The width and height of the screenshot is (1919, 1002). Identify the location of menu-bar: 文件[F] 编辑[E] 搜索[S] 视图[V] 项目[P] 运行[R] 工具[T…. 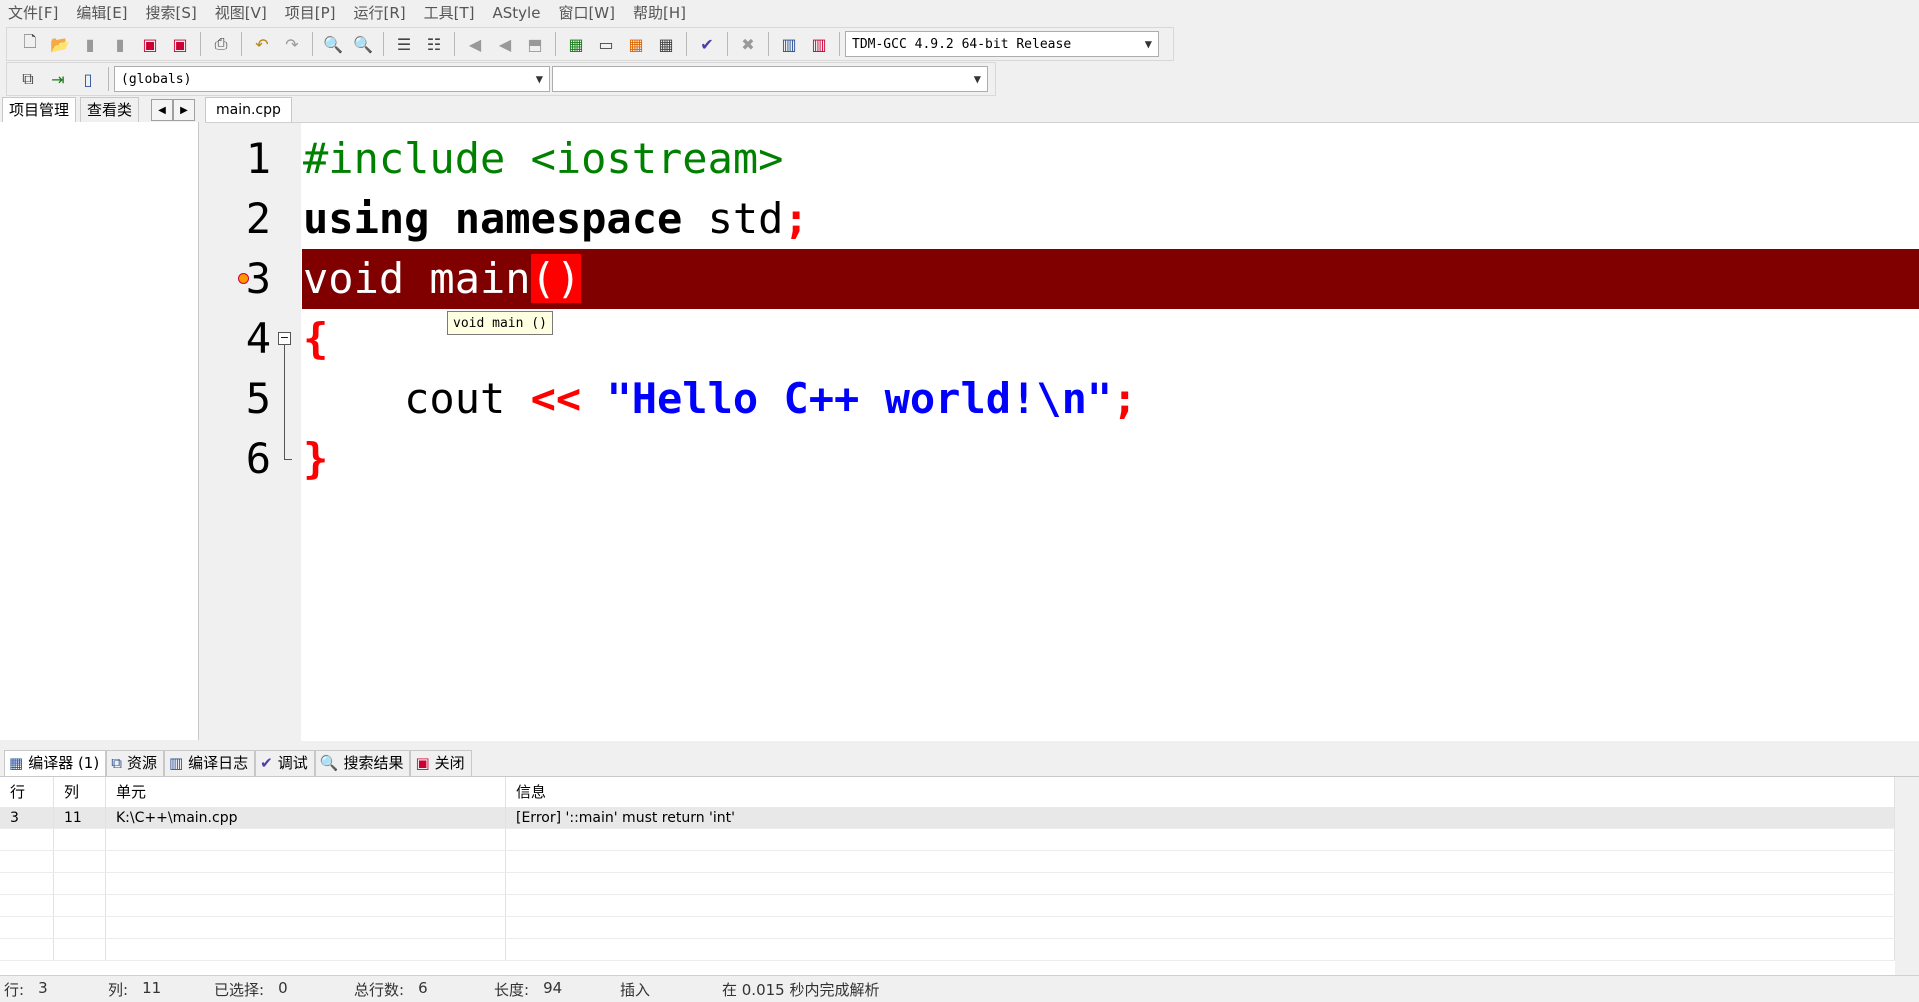
(959, 13).